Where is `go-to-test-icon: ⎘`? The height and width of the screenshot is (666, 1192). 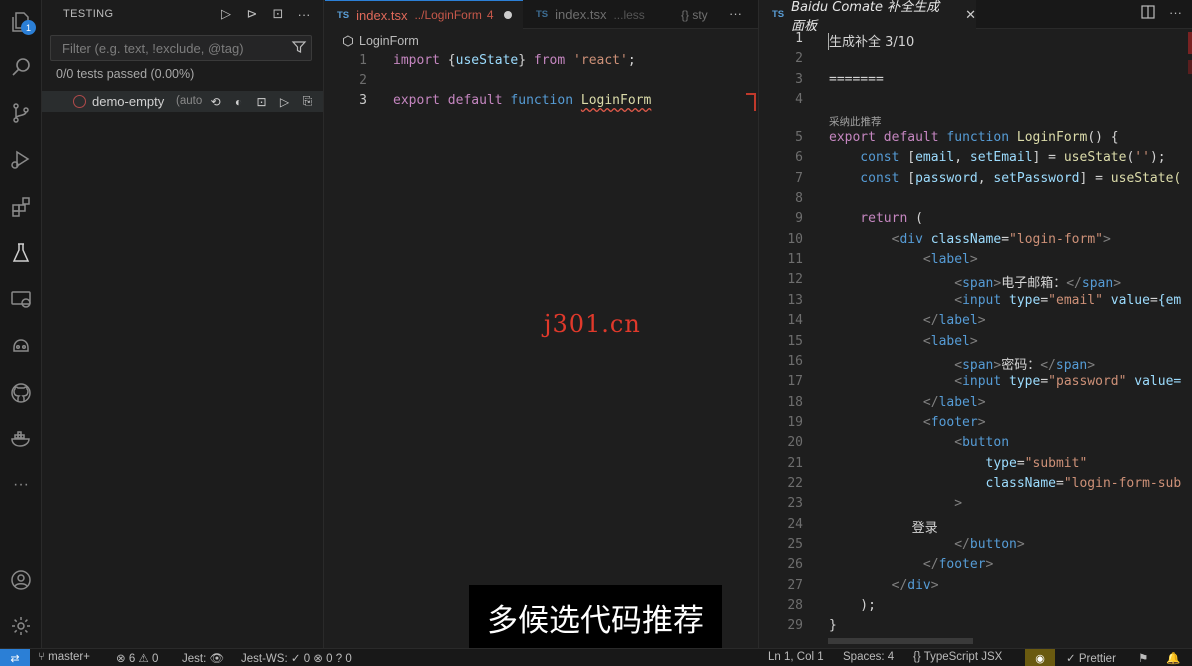 go-to-test-icon: ⎘ is located at coordinates (307, 101).